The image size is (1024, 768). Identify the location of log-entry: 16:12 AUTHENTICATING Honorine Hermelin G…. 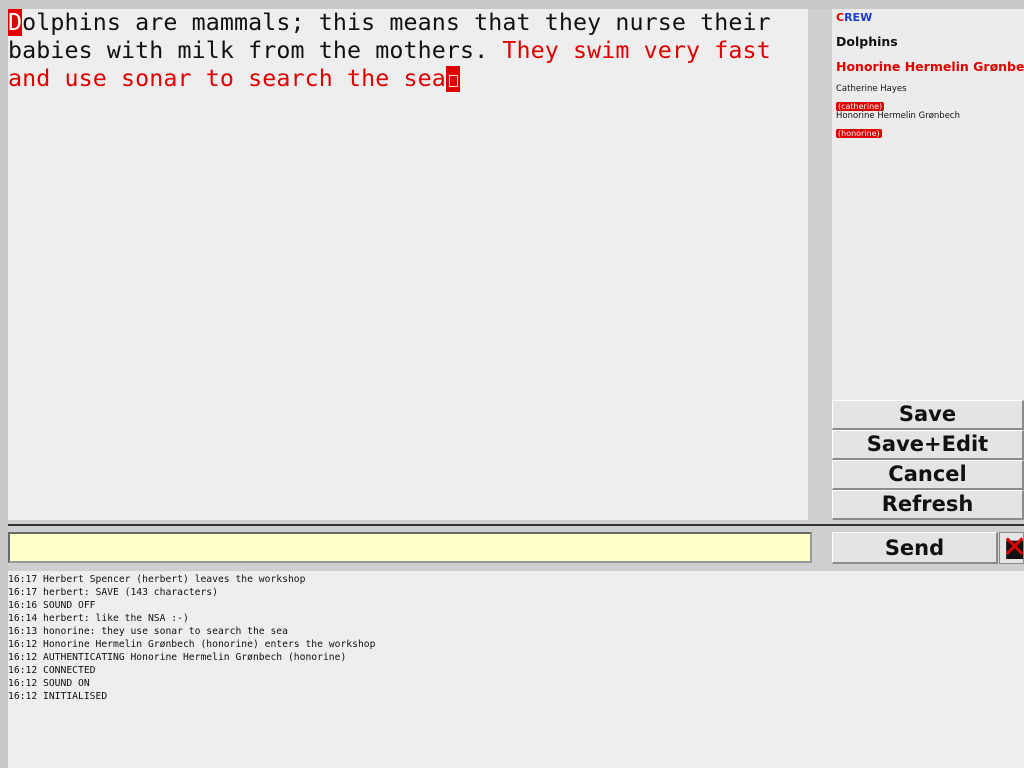
(177, 657).